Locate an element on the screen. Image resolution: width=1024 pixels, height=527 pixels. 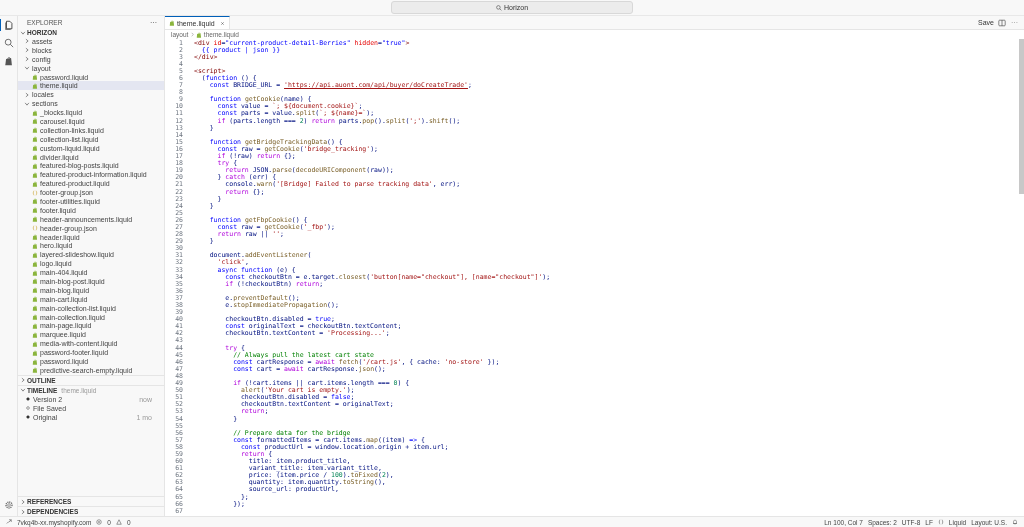
chevron-icon is located at coordinates (192, 34).